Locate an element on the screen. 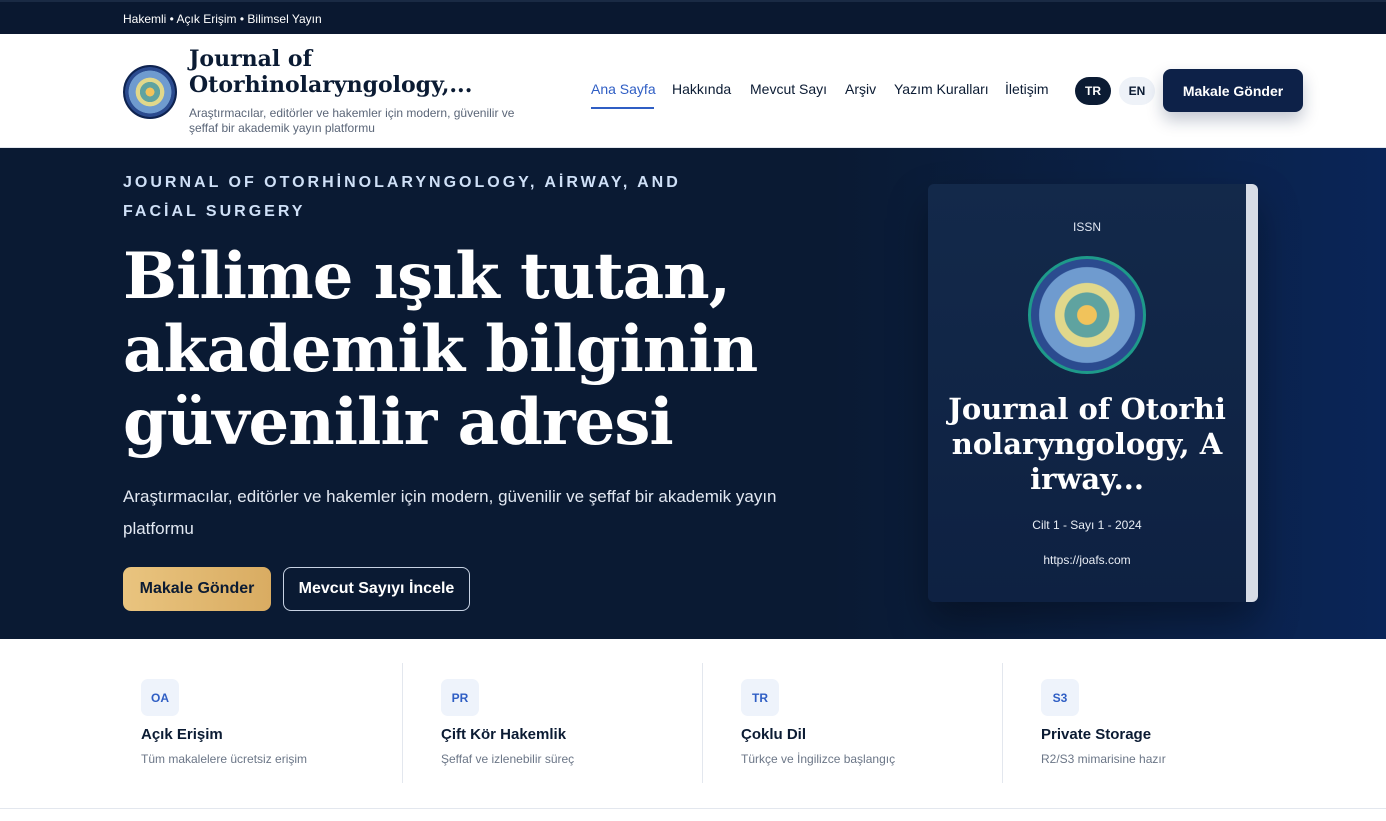  feature-description: R2/S3 mimarisine hazır is located at coordinates (1103, 759).